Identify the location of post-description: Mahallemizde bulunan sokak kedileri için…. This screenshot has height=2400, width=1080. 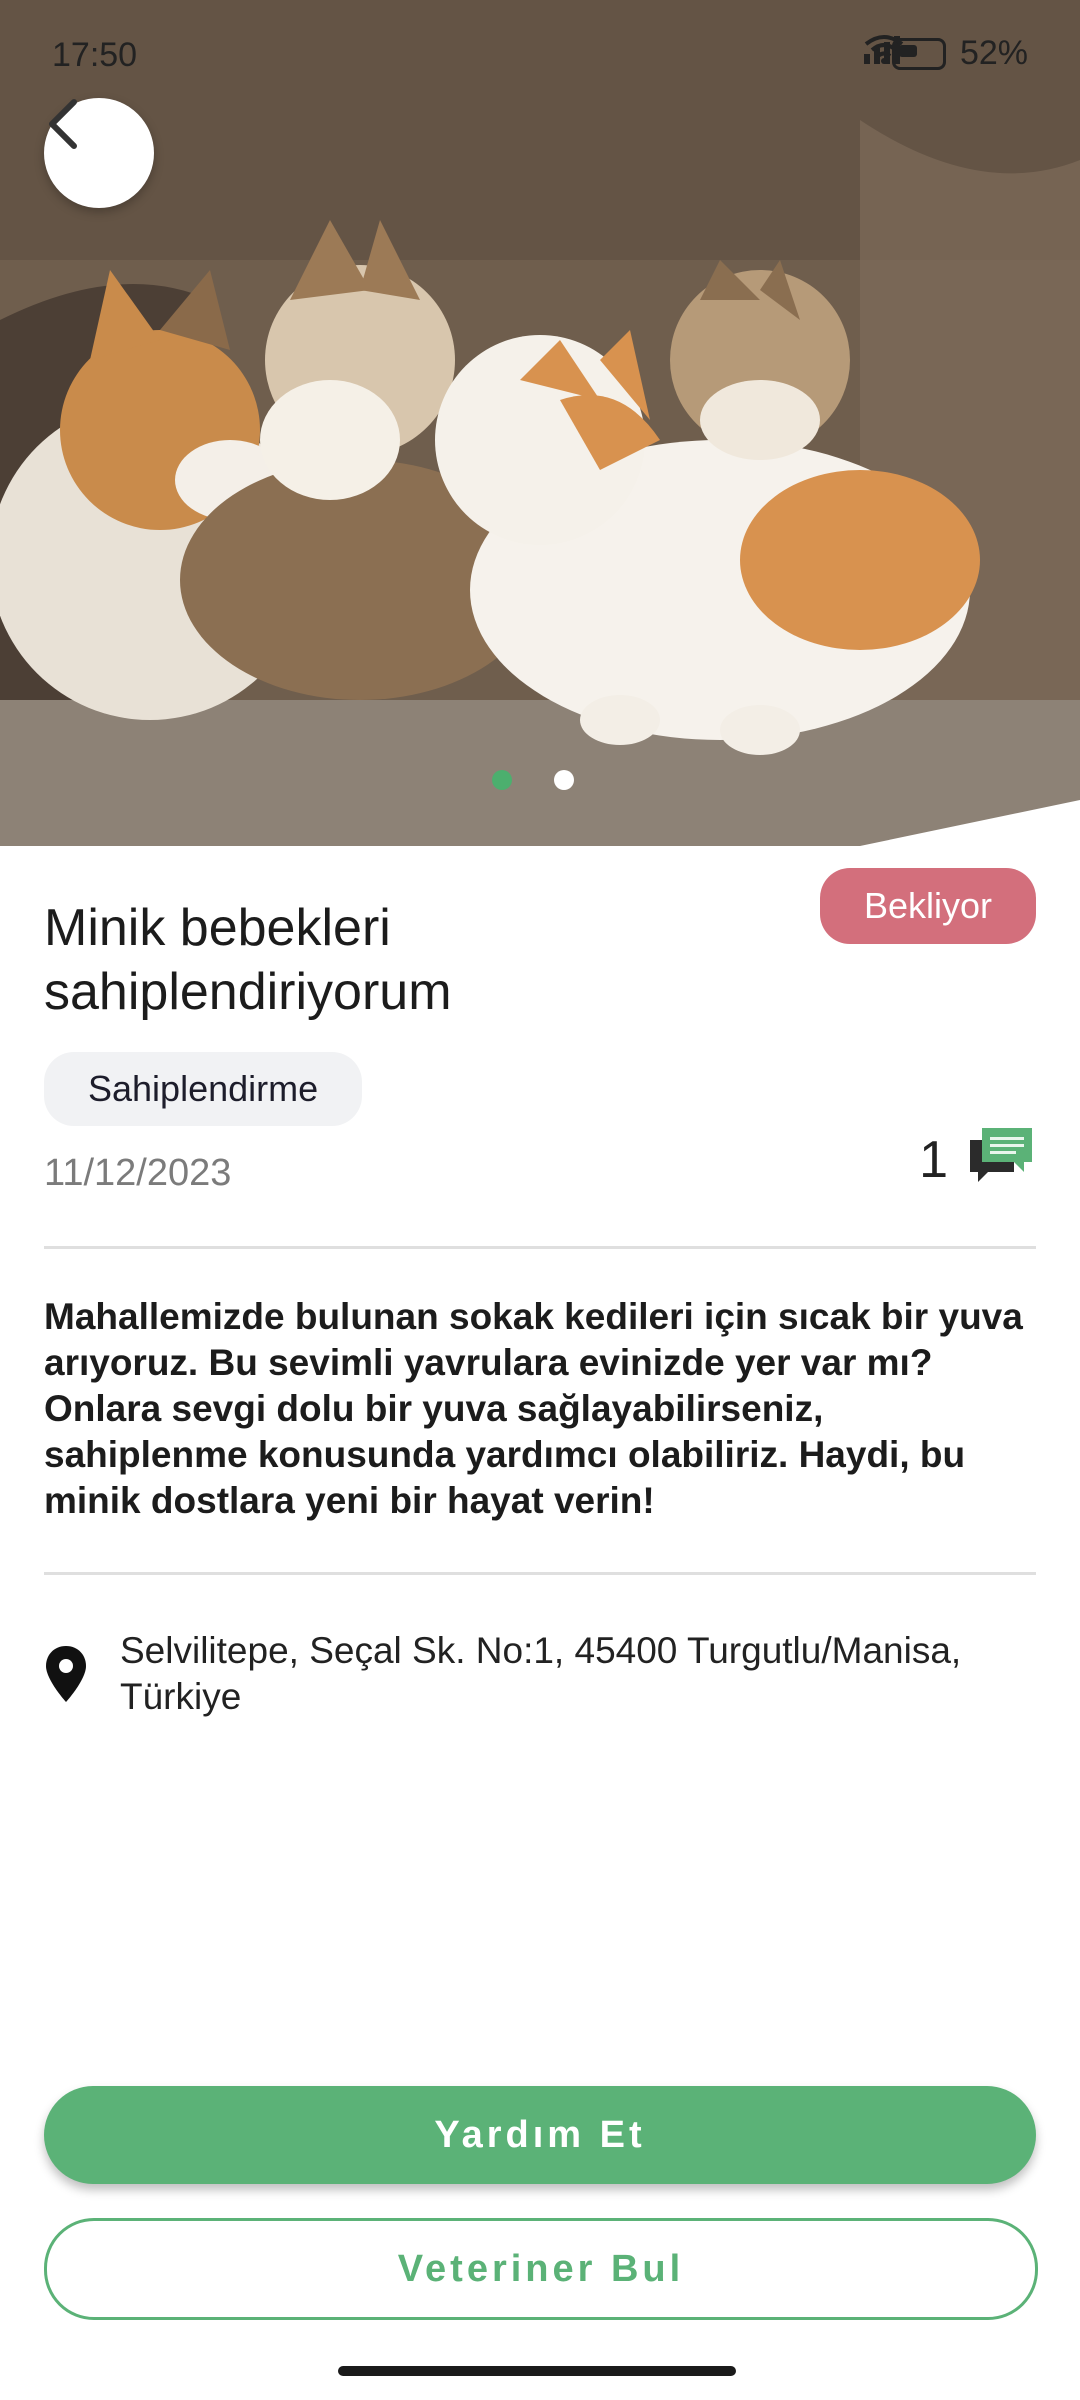
(533, 1408).